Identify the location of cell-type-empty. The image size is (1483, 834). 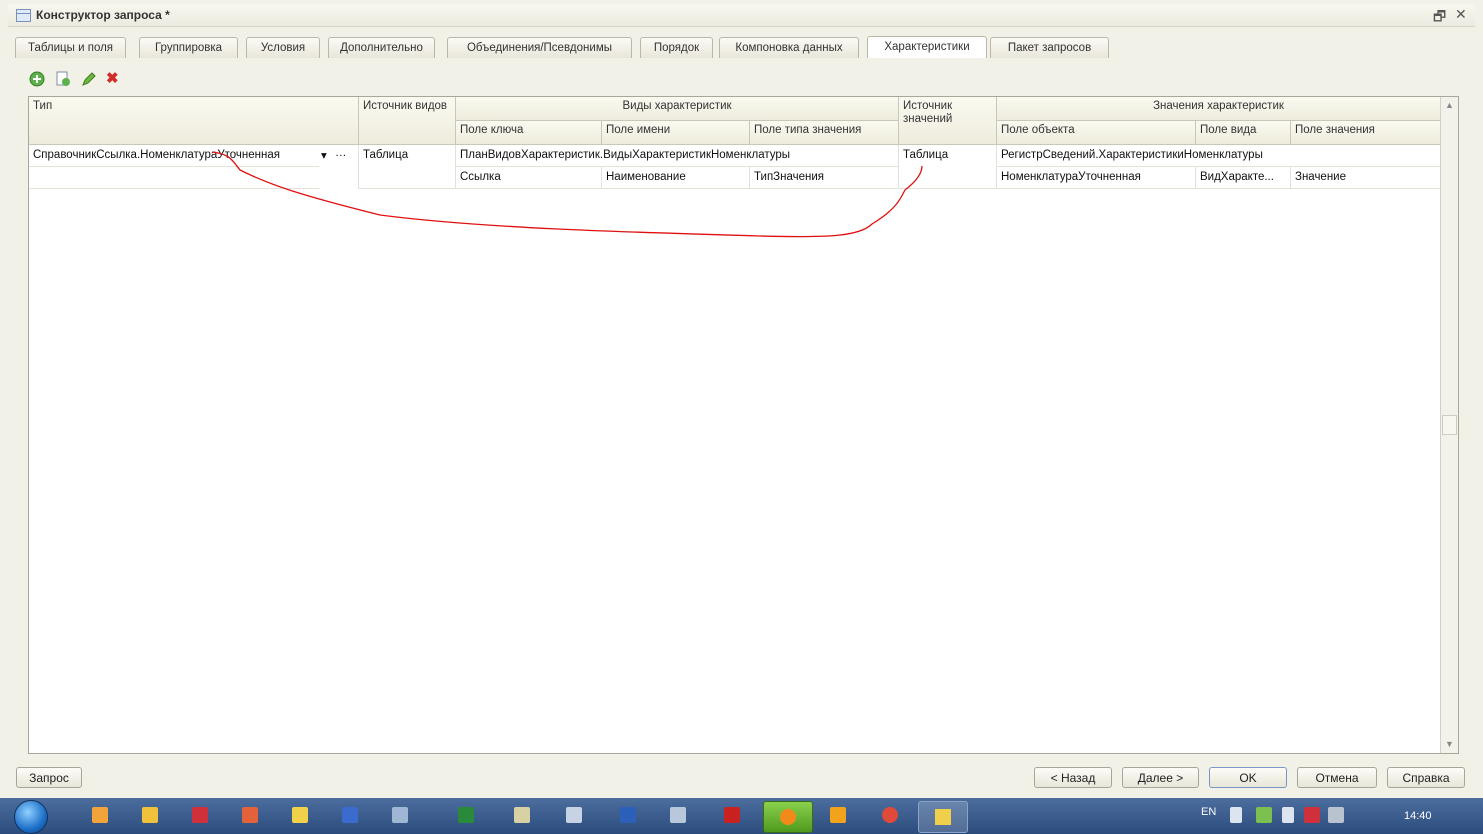
(174, 178).